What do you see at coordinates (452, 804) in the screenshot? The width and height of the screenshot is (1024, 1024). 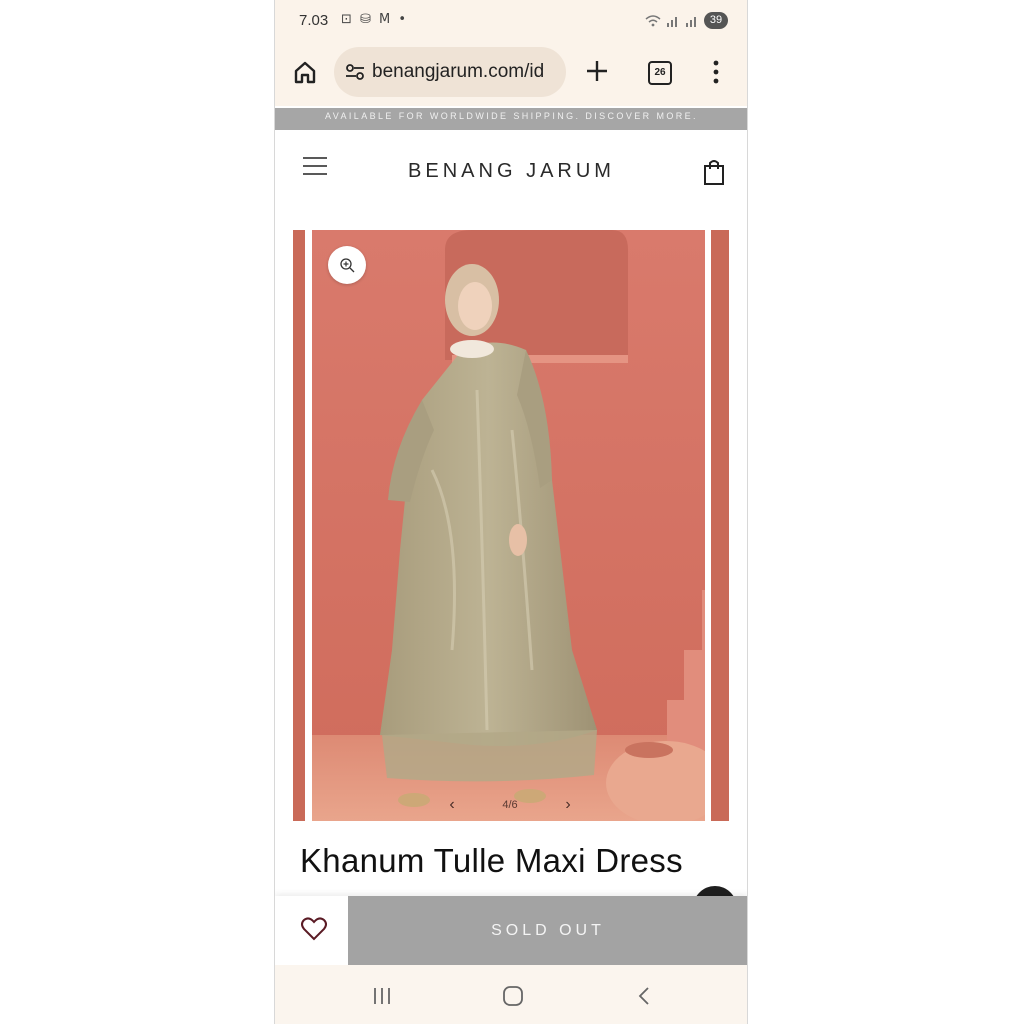 I see `chevron-left-icon: ‹` at bounding box center [452, 804].